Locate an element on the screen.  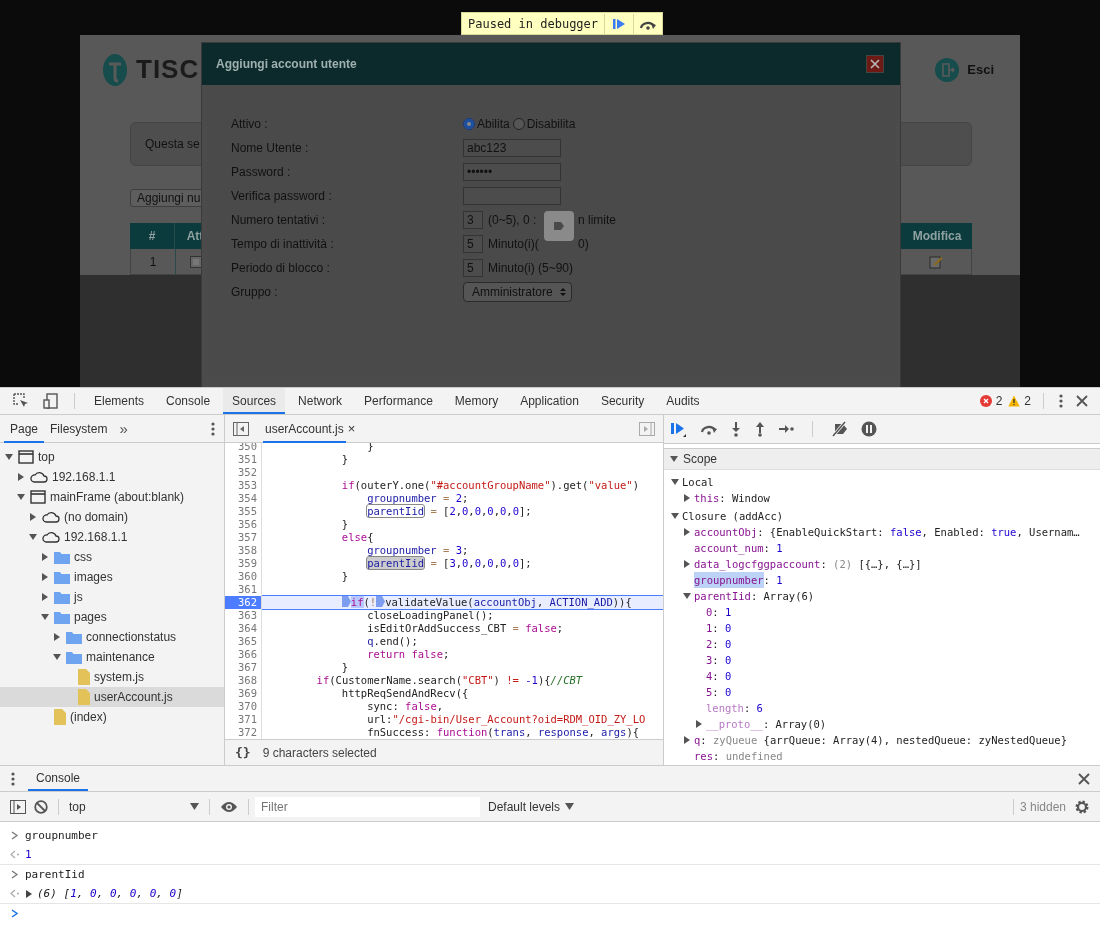
prompt-chevron-icon is located at coordinates (15, 913).